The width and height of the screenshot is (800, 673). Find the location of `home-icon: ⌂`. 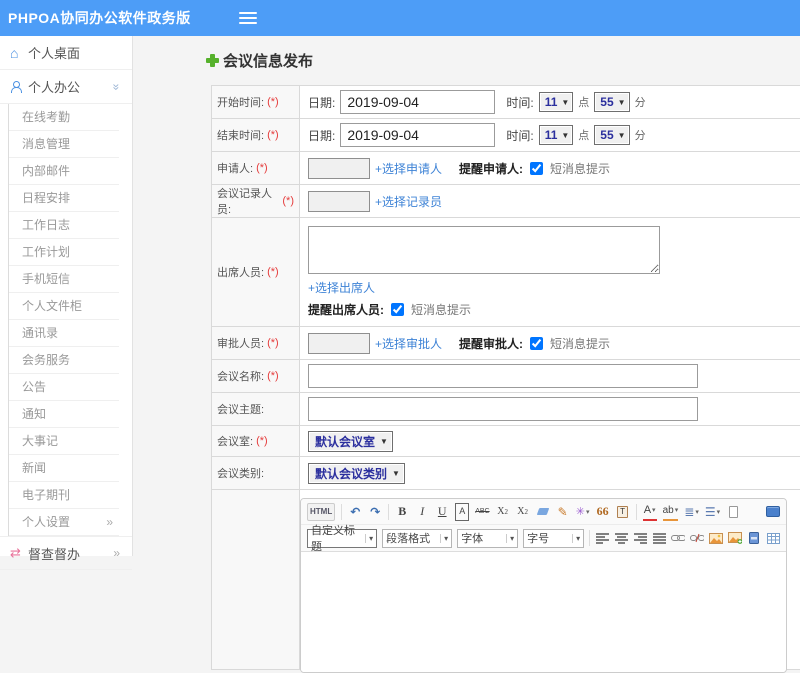

home-icon: ⌂ is located at coordinates (14, 52).